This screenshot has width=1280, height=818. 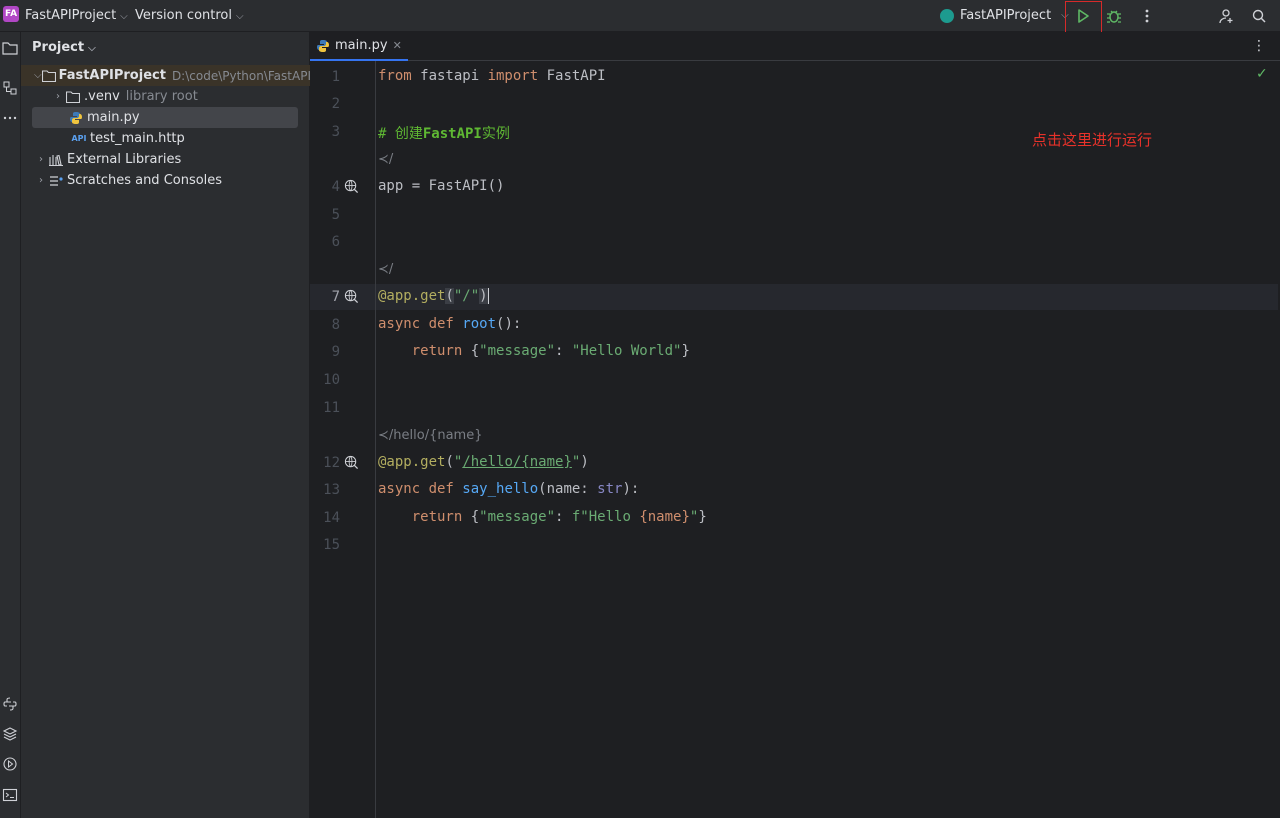 I want to click on close-icon: ✕, so click(x=397, y=45).